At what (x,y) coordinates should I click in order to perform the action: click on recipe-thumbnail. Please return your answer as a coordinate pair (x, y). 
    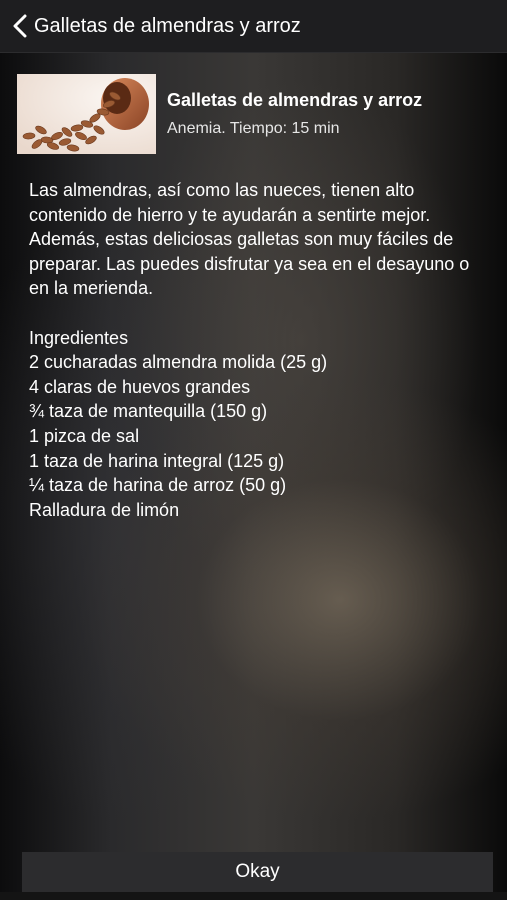
    Looking at the image, I should click on (86, 114).